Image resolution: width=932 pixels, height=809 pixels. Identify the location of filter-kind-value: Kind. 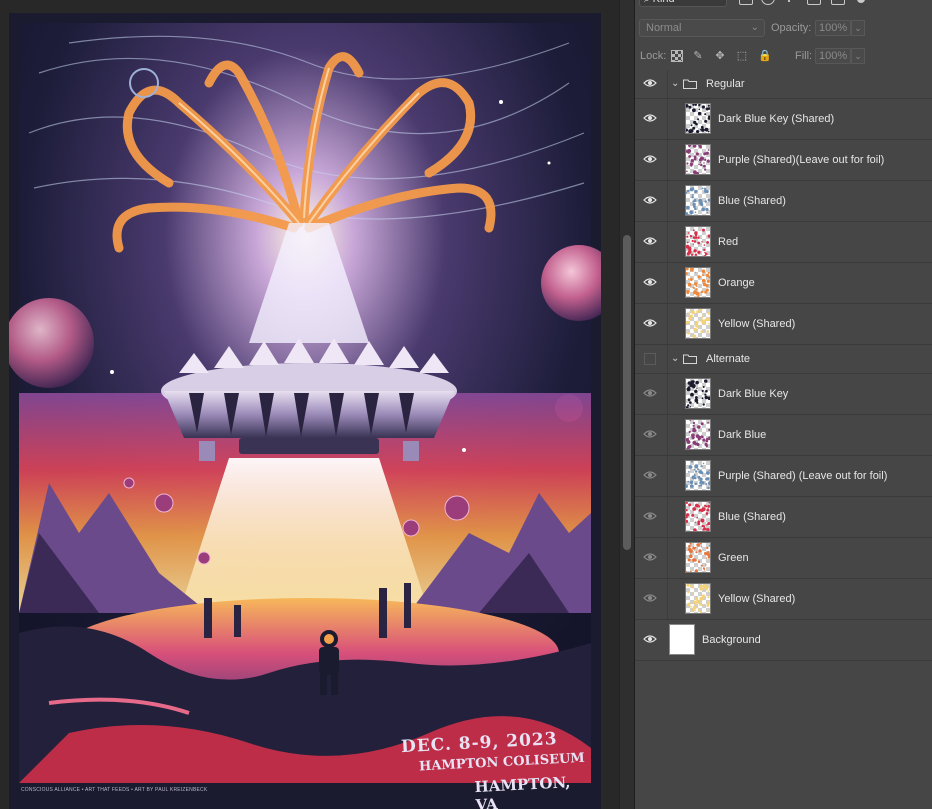
(664, 2).